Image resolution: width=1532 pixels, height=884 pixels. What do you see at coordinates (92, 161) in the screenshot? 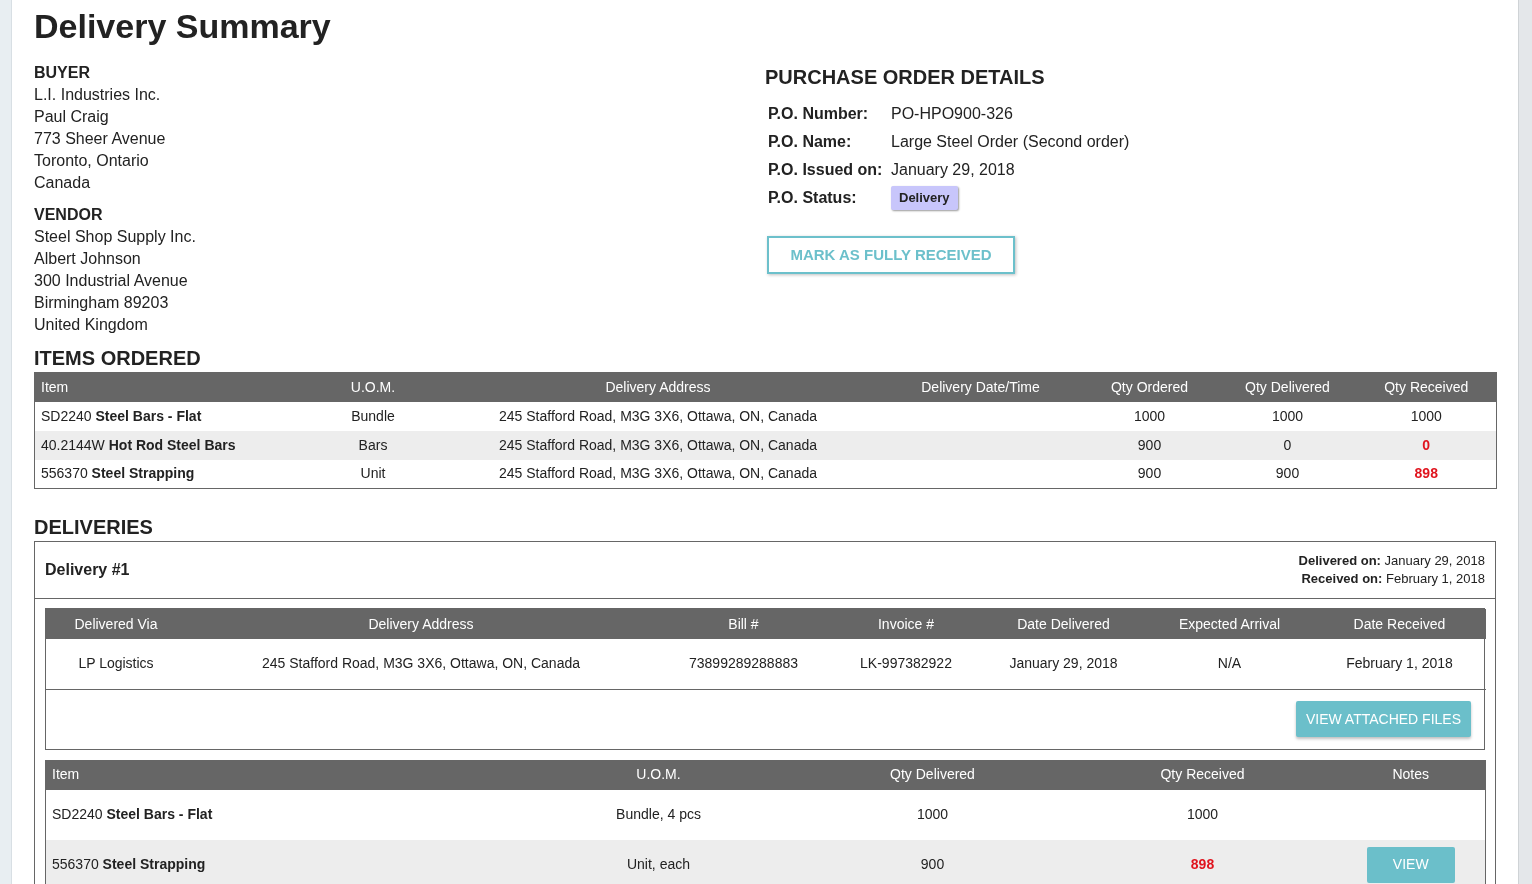
I see `address-line: Toronto, Ontario` at bounding box center [92, 161].